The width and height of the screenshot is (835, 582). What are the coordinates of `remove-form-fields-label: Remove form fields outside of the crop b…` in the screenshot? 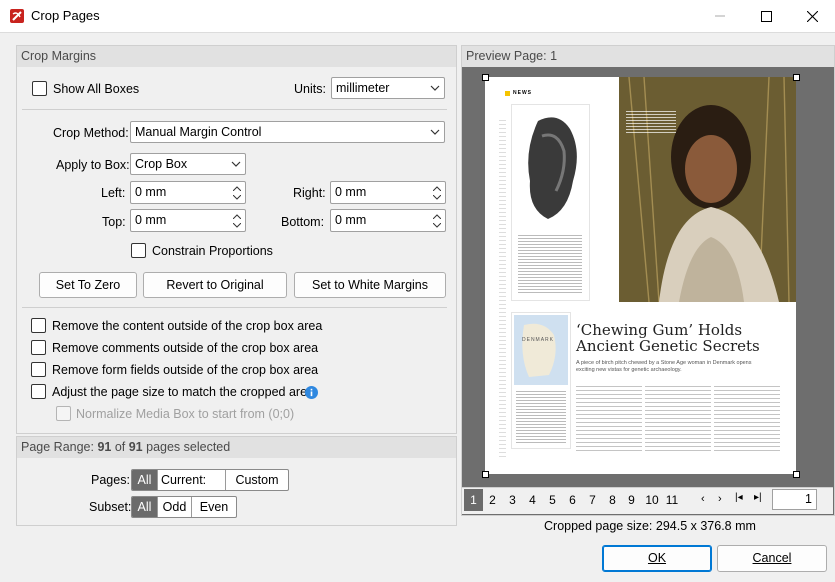 It's located at (185, 370).